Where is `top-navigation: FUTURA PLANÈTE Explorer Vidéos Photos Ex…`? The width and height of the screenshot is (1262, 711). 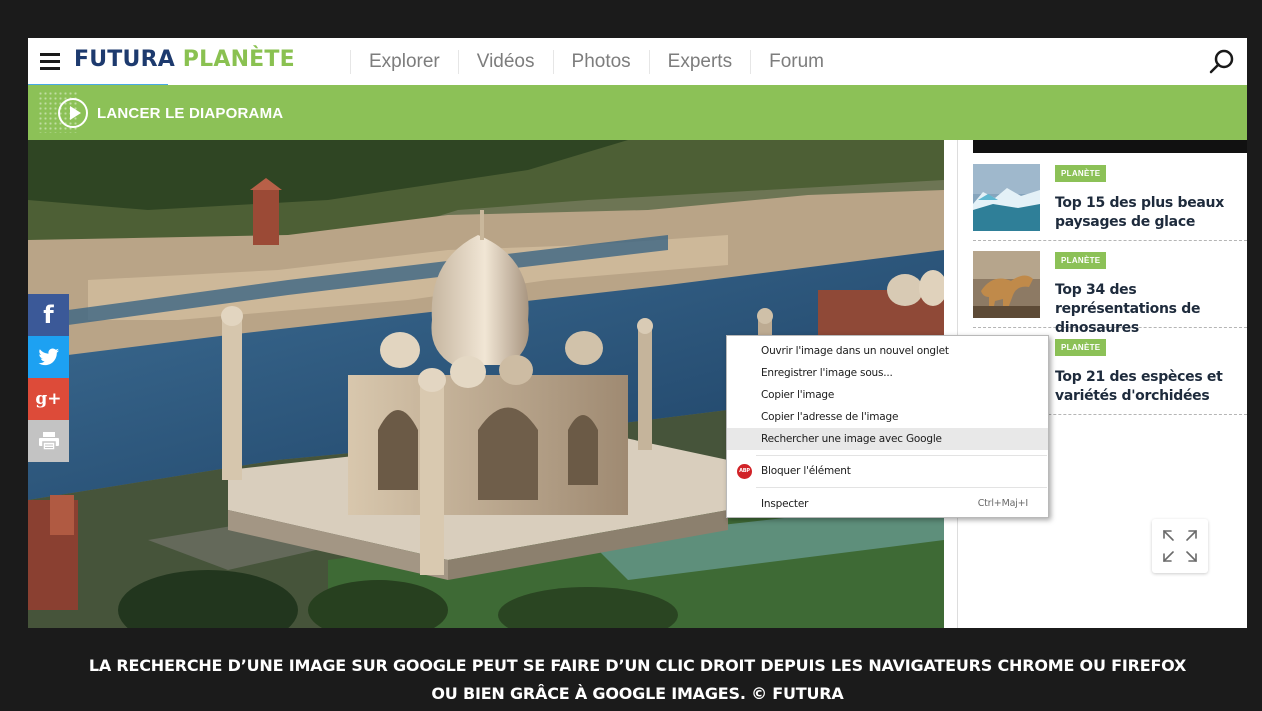
top-navigation: FUTURA PLANÈTE Explorer Vidéos Photos Ex… is located at coordinates (637, 61).